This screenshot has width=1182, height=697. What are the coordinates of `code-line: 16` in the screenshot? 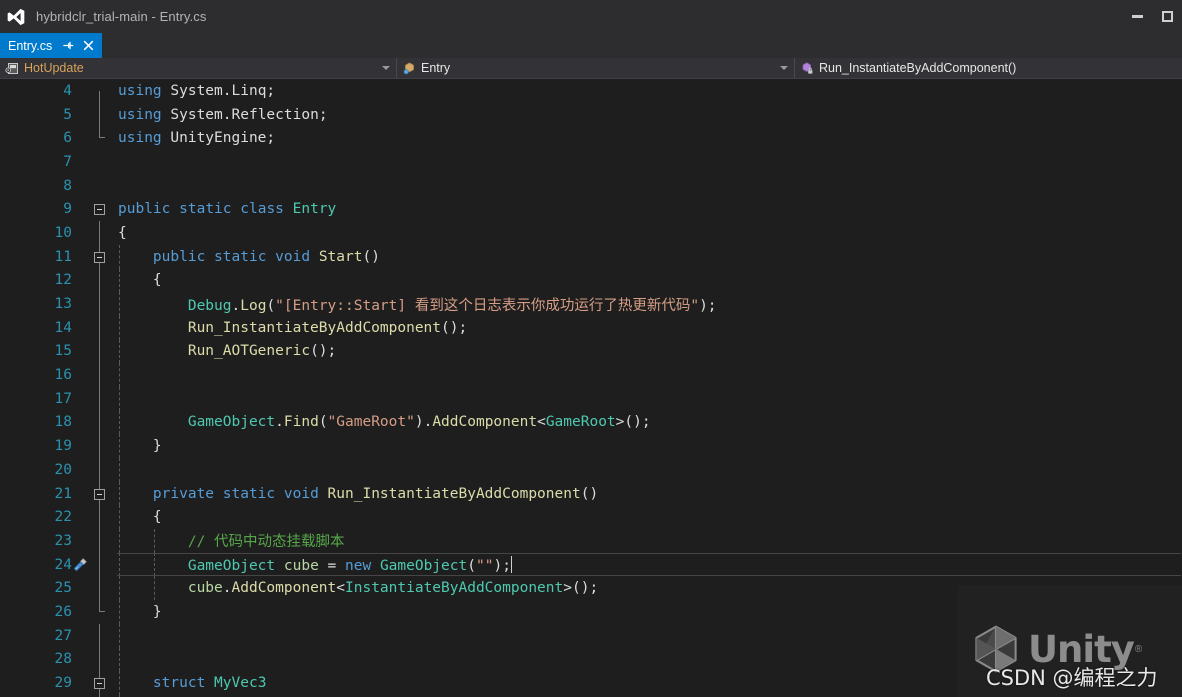 It's located at (591, 375).